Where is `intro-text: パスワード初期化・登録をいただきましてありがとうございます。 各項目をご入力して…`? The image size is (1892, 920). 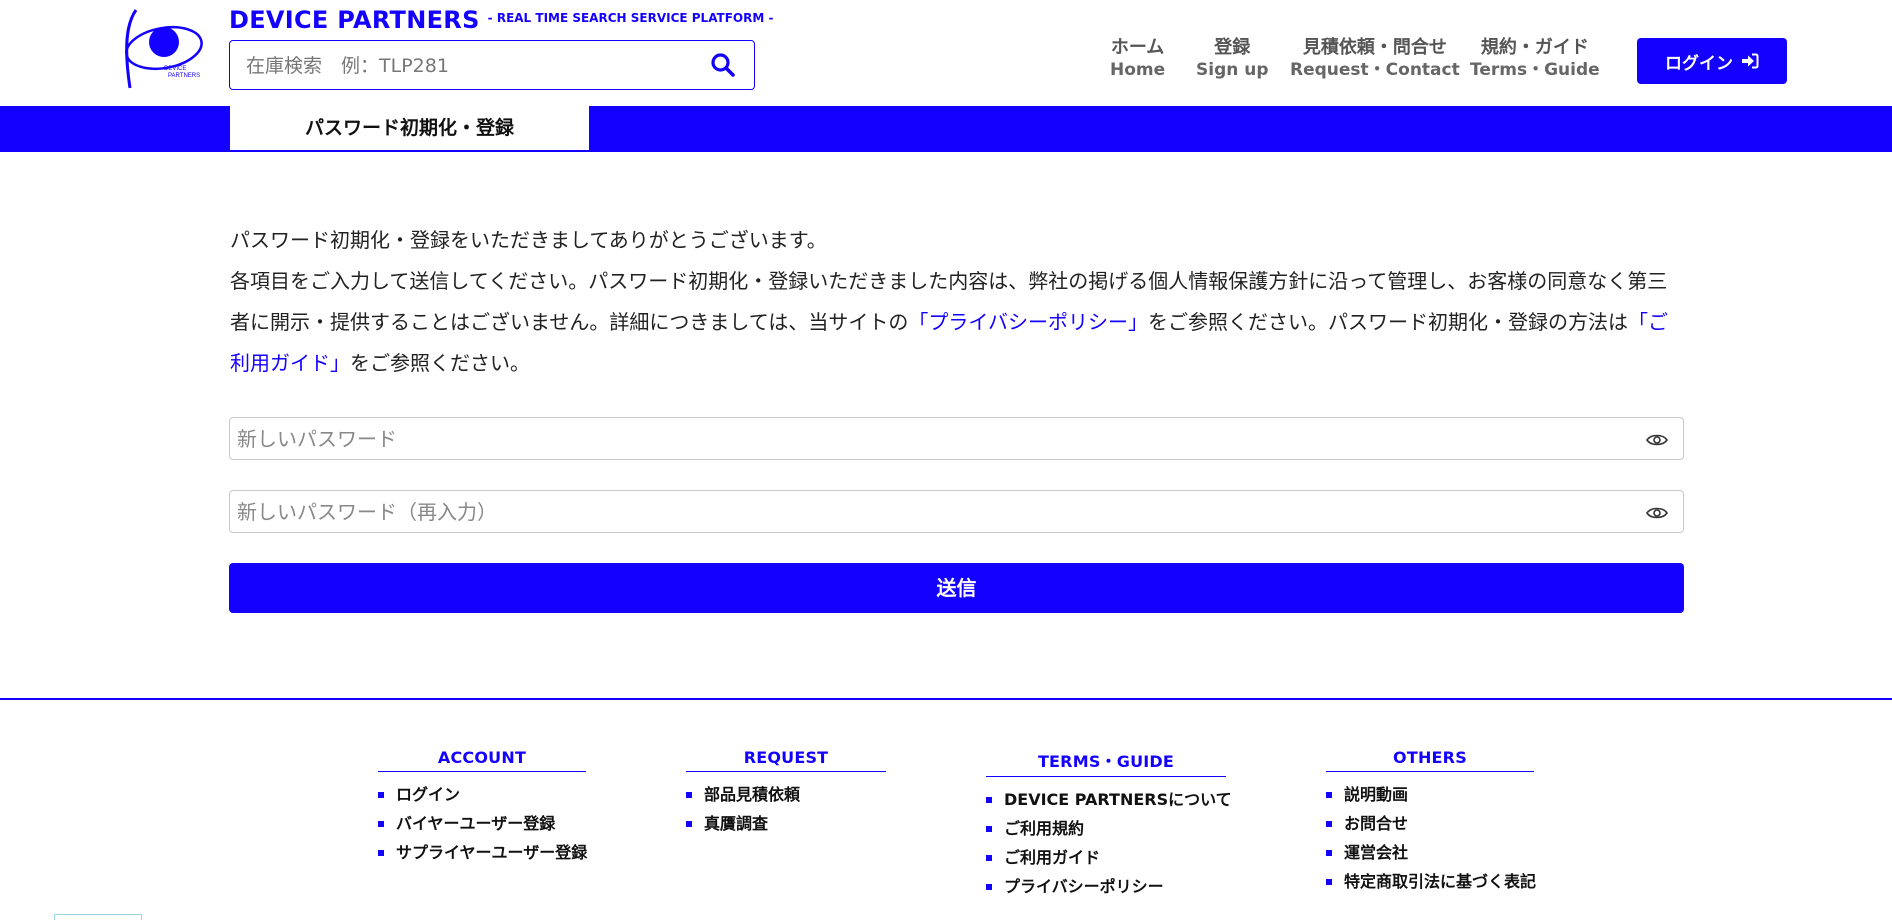 intro-text: パスワード初期化・登録をいただきましてありがとうございます。 各項目をご入力して… is located at coordinates (957, 302).